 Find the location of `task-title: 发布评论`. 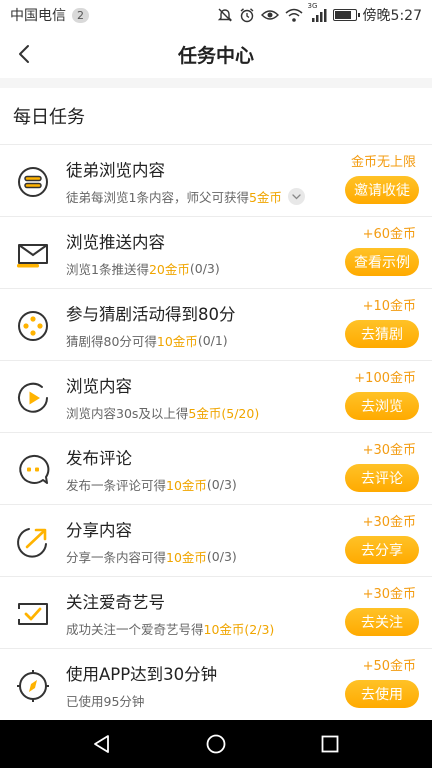

task-title: 发布评论 is located at coordinates (99, 458).